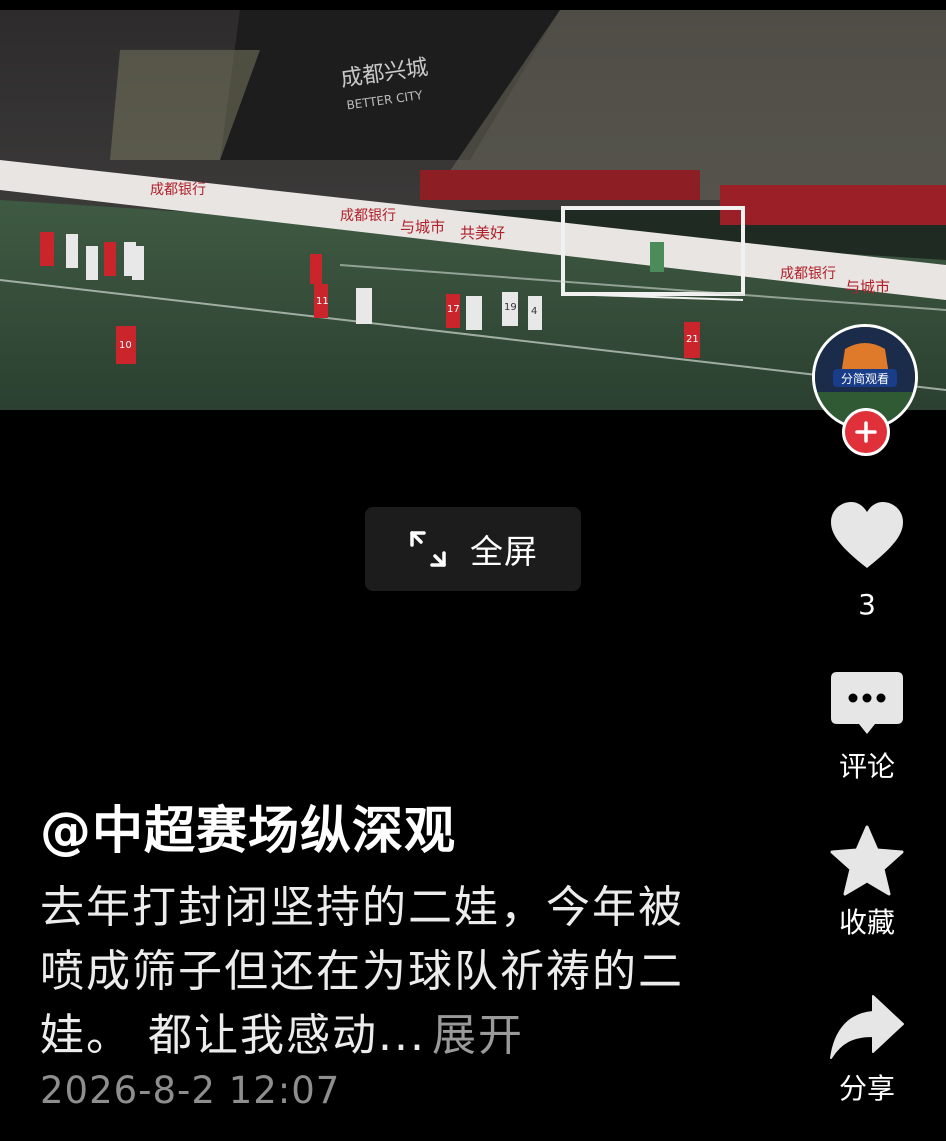 This screenshot has width=946, height=1141. What do you see at coordinates (867, 703) in the screenshot?
I see `speech-bubble-icon` at bounding box center [867, 703].